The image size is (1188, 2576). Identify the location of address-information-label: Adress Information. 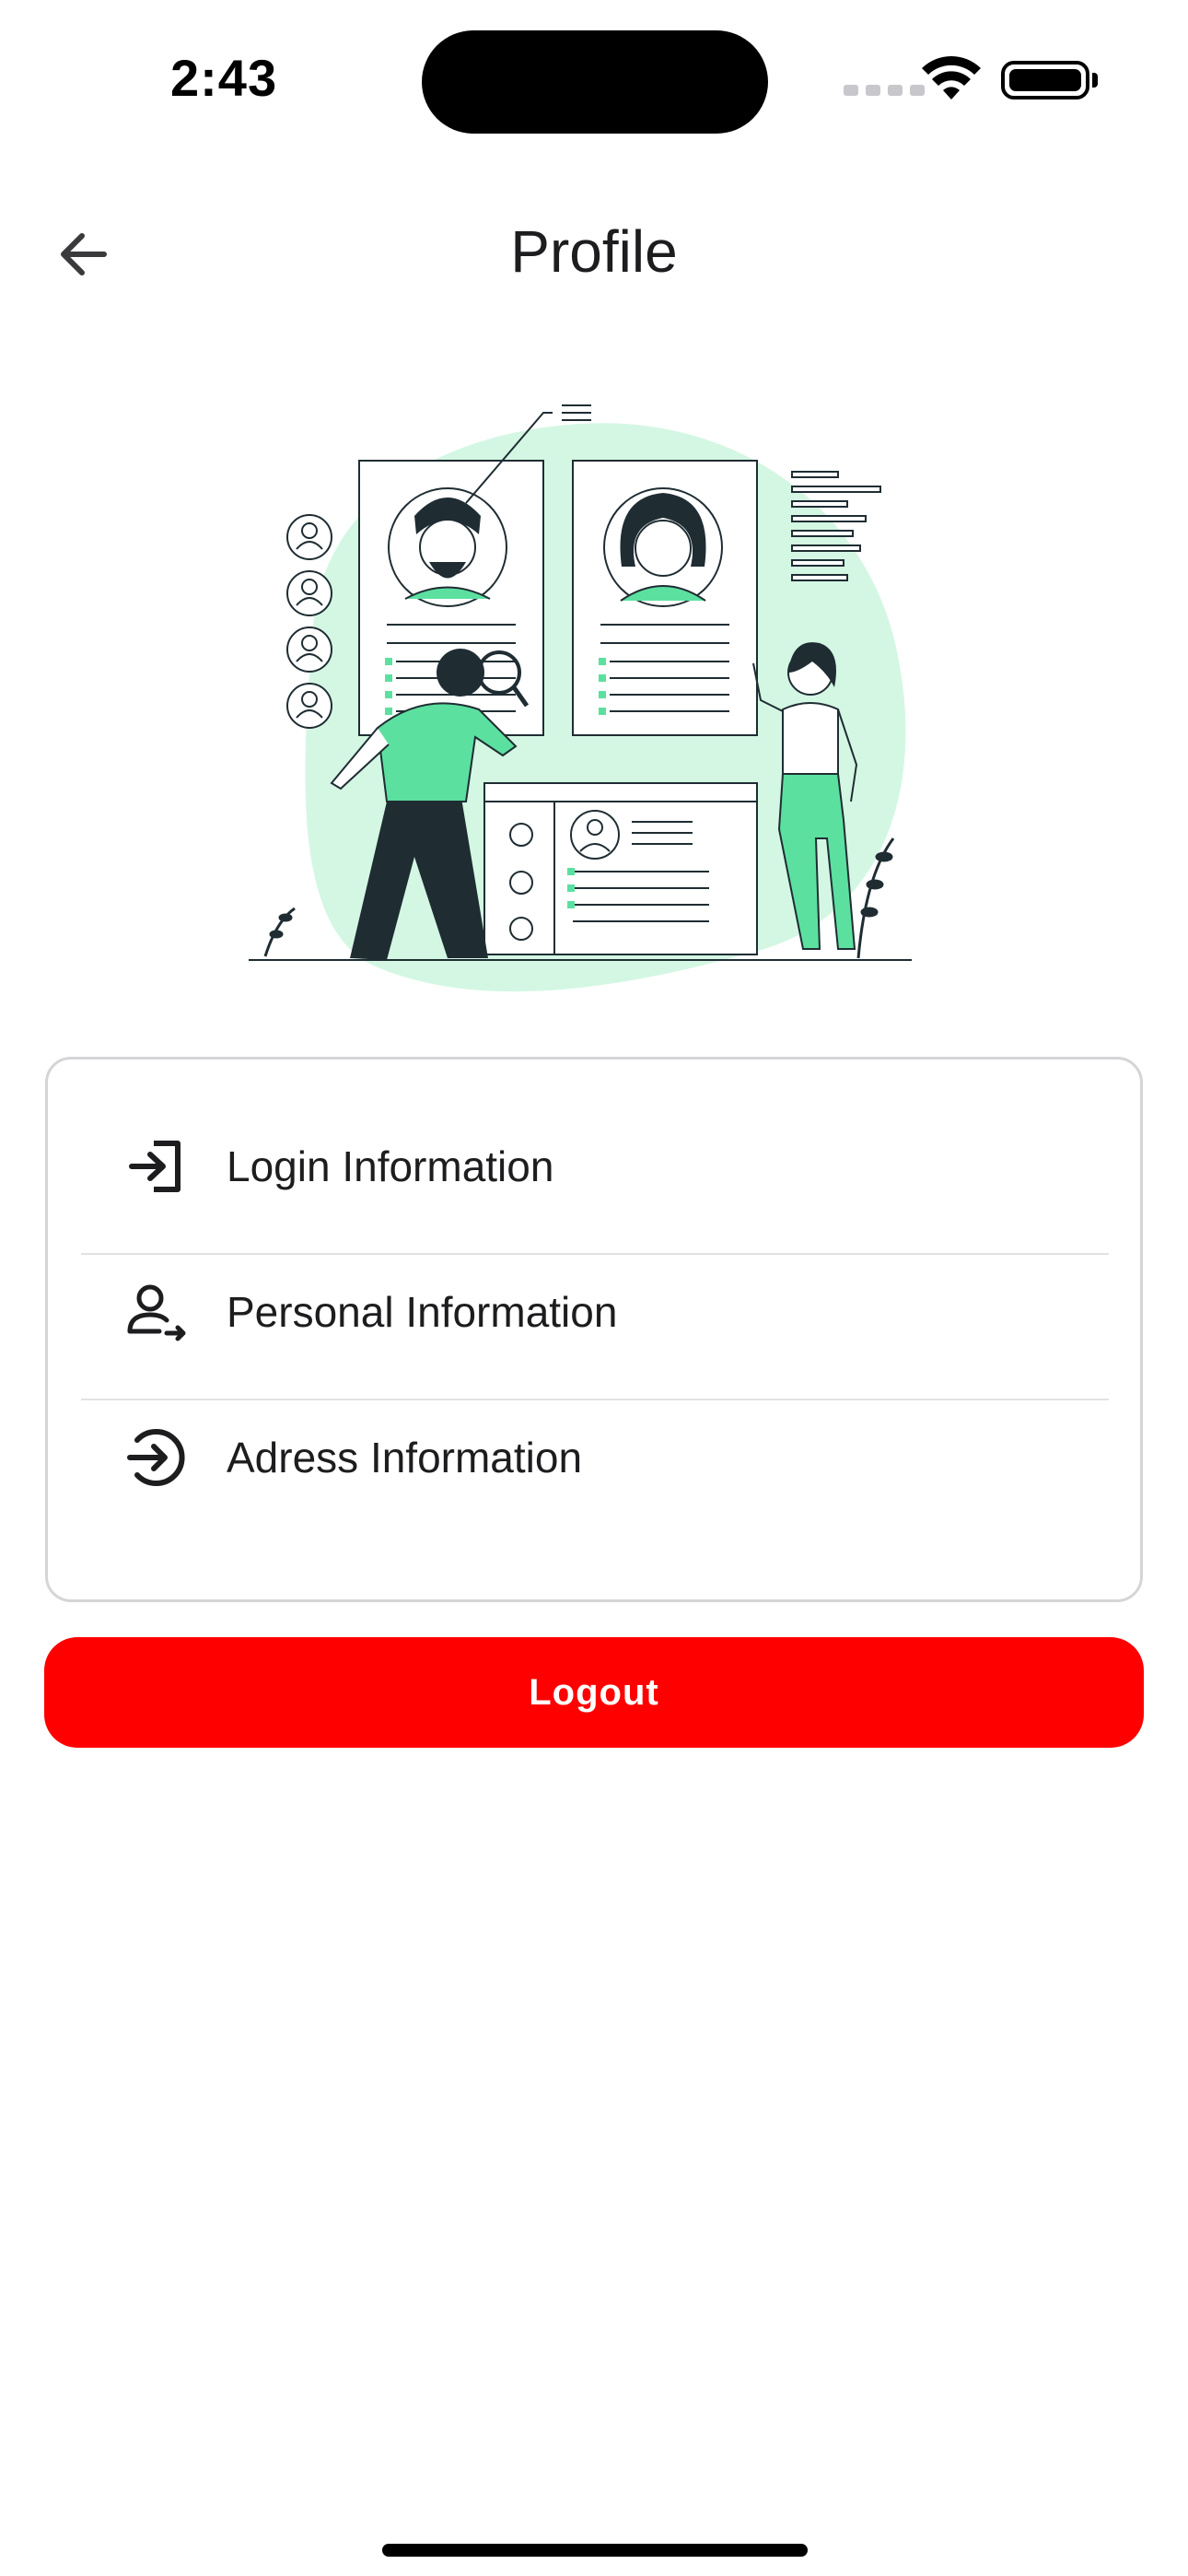
(405, 1457).